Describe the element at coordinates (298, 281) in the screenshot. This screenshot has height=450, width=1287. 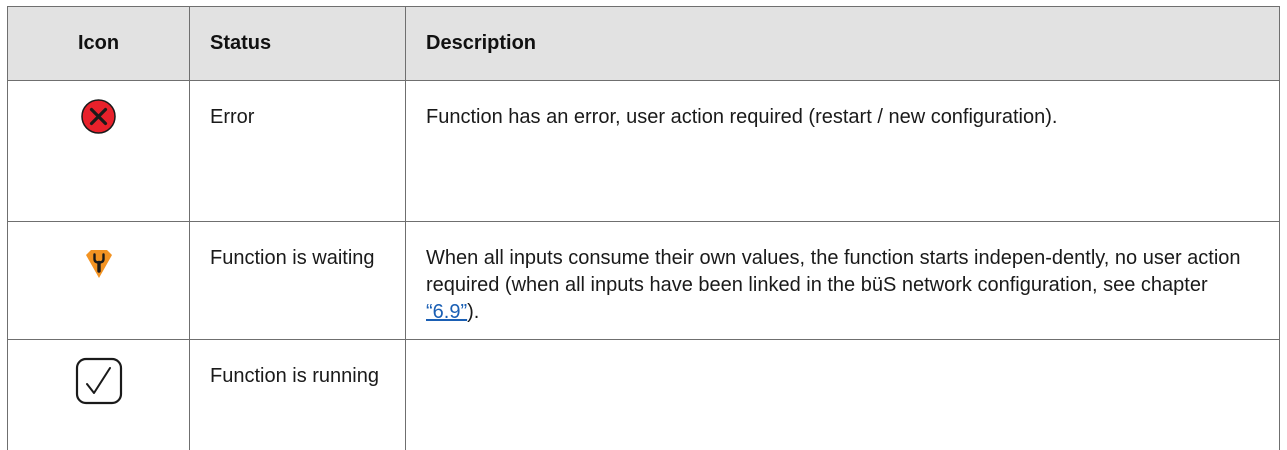
I see `status-text: Function is waiting` at that location.